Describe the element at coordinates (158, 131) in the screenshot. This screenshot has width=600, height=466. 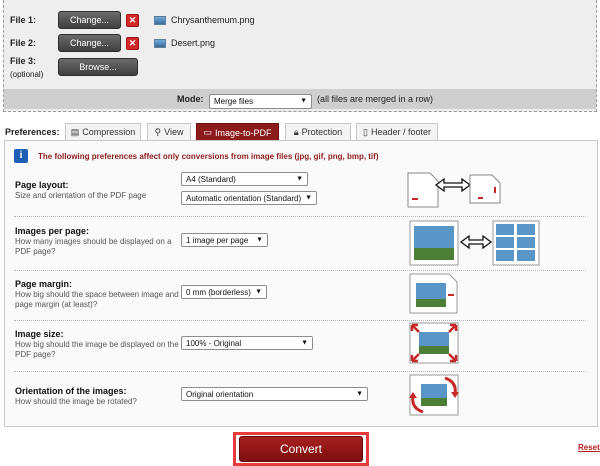
I see `magnifier-icon: ⚲` at that location.